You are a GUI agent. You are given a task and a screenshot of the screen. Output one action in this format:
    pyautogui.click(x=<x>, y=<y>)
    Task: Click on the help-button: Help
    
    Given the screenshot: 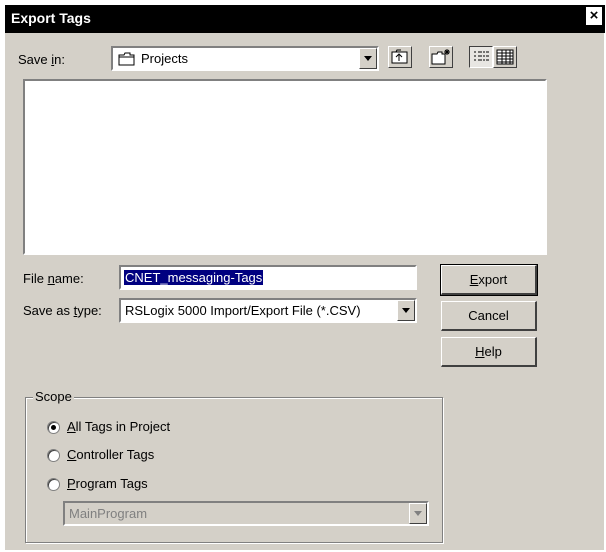 What is the action you would take?
    pyautogui.click(x=489, y=352)
    